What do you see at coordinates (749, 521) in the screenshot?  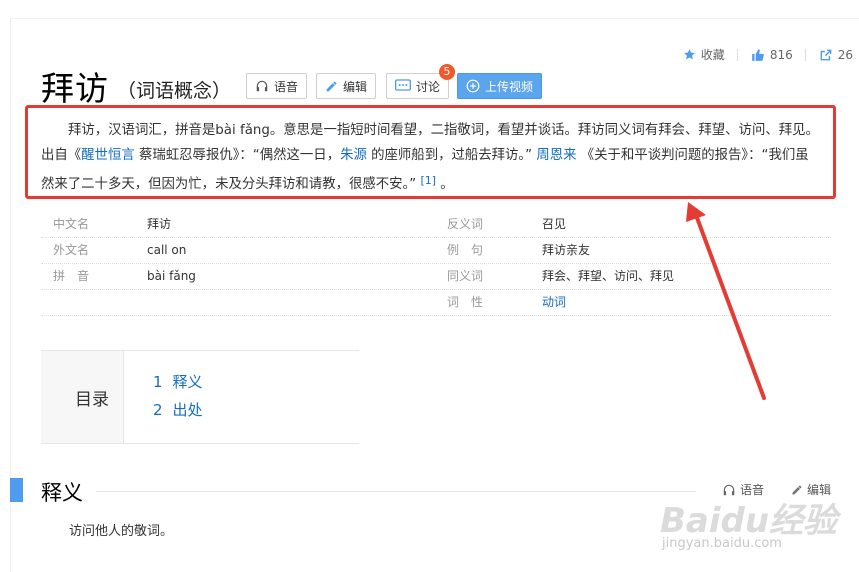 I see `watermark-brand: Baidu经验` at bounding box center [749, 521].